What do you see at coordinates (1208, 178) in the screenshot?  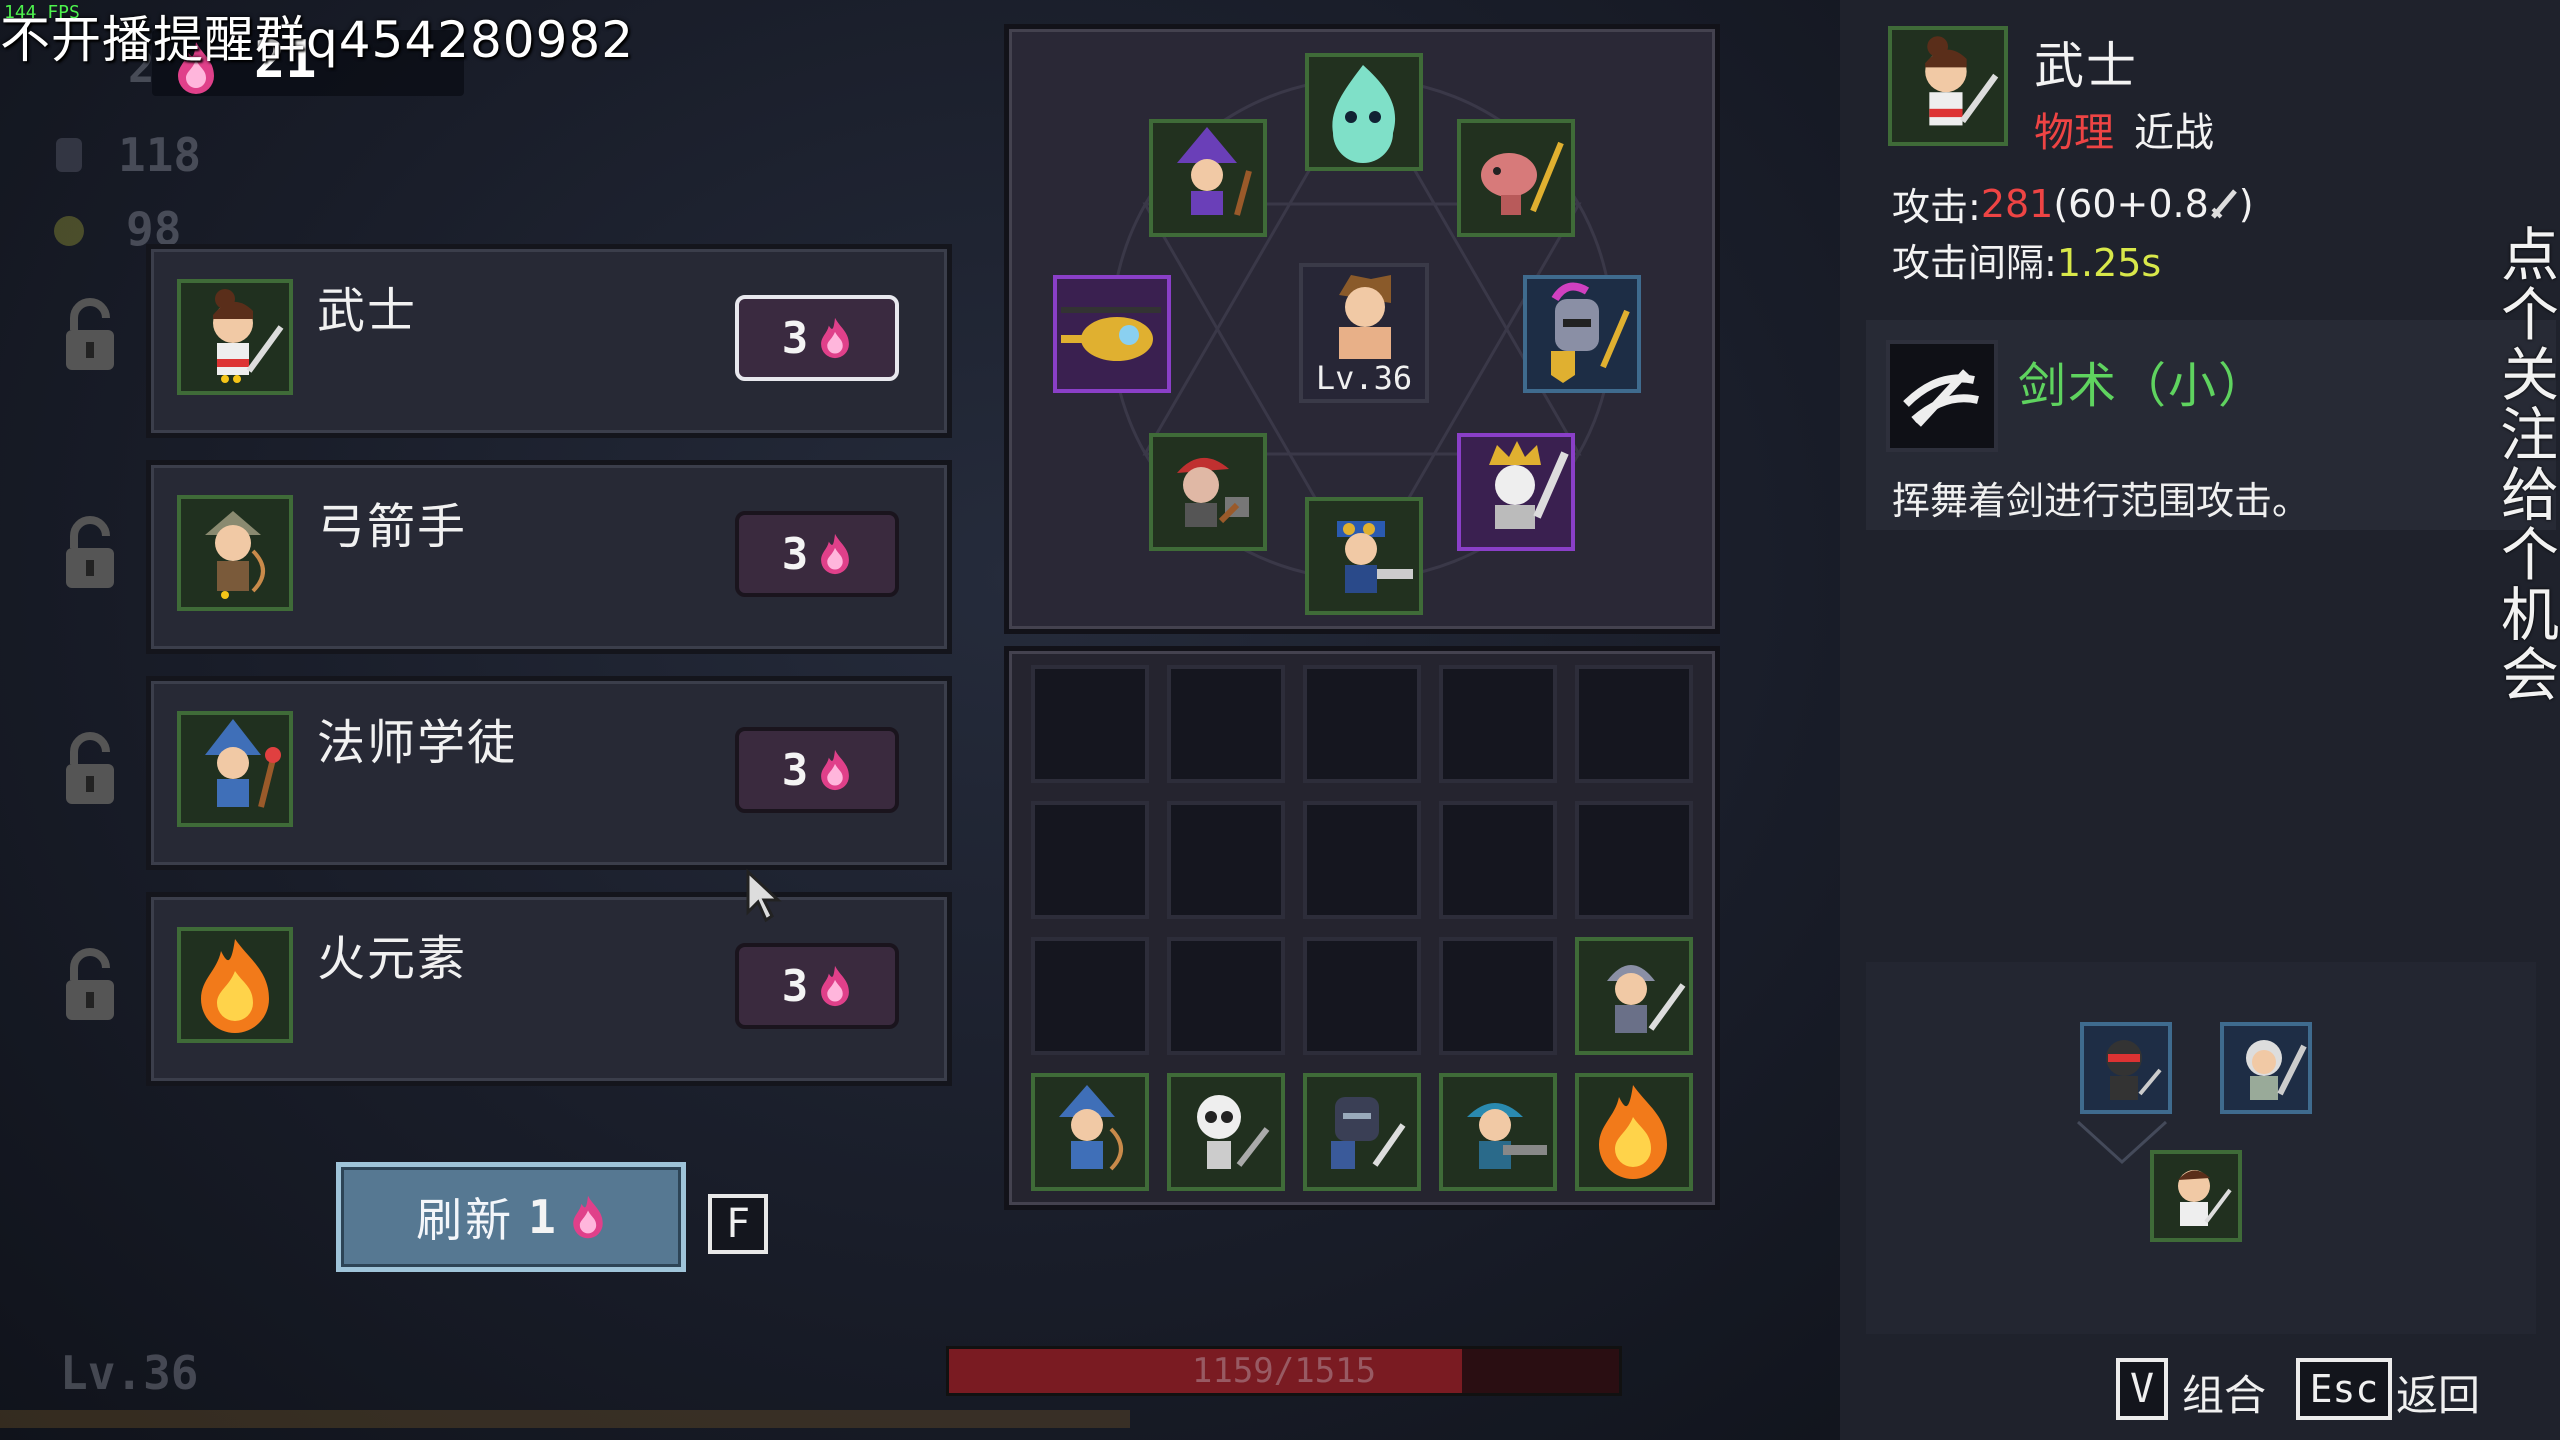 I see `unit-slot-witch` at bounding box center [1208, 178].